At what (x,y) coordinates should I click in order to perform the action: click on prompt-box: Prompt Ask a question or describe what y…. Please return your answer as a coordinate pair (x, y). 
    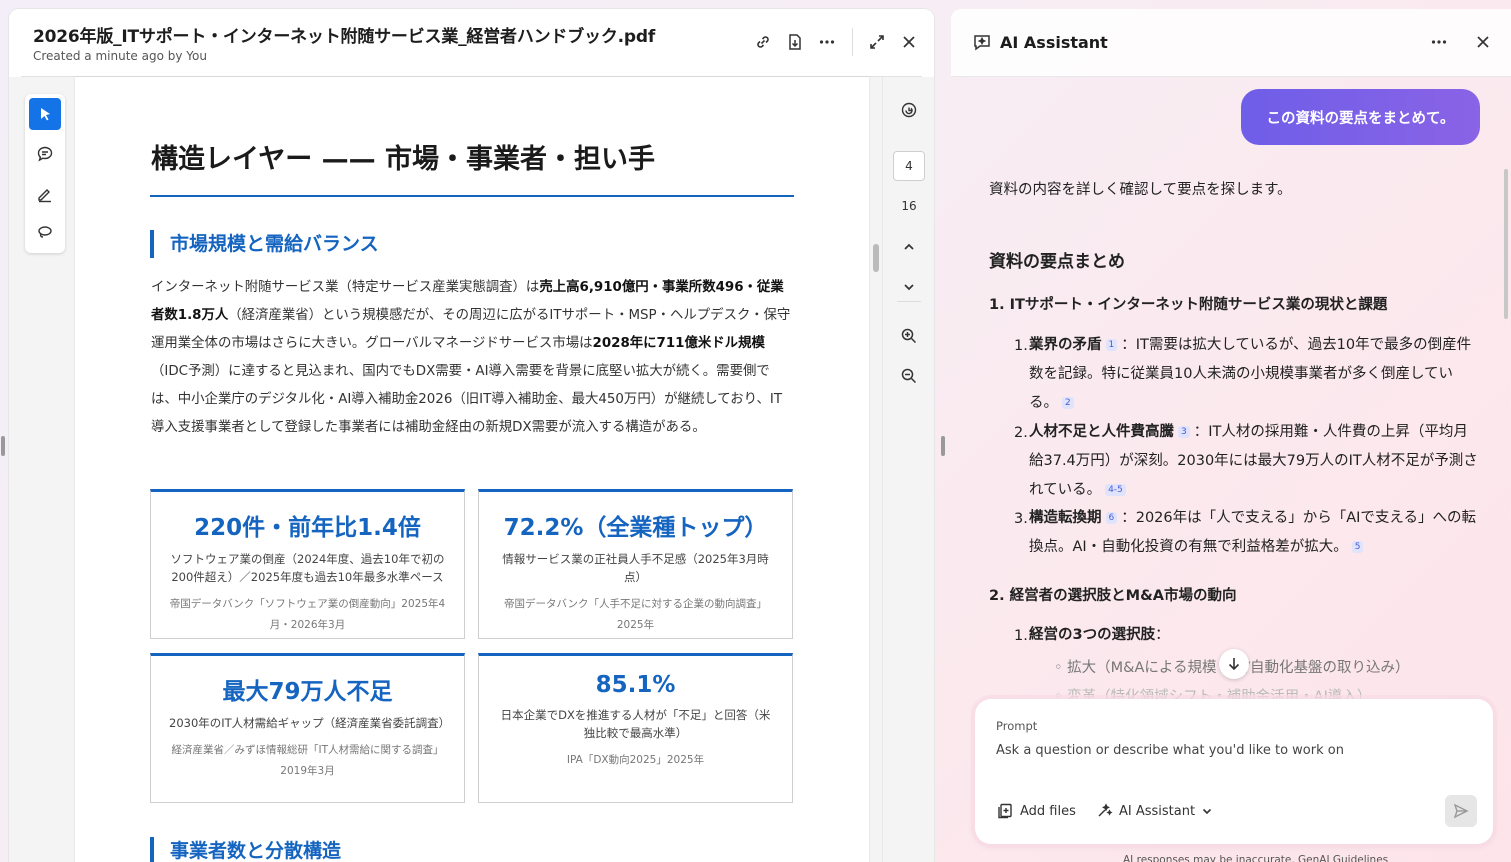
    Looking at the image, I should click on (1234, 771).